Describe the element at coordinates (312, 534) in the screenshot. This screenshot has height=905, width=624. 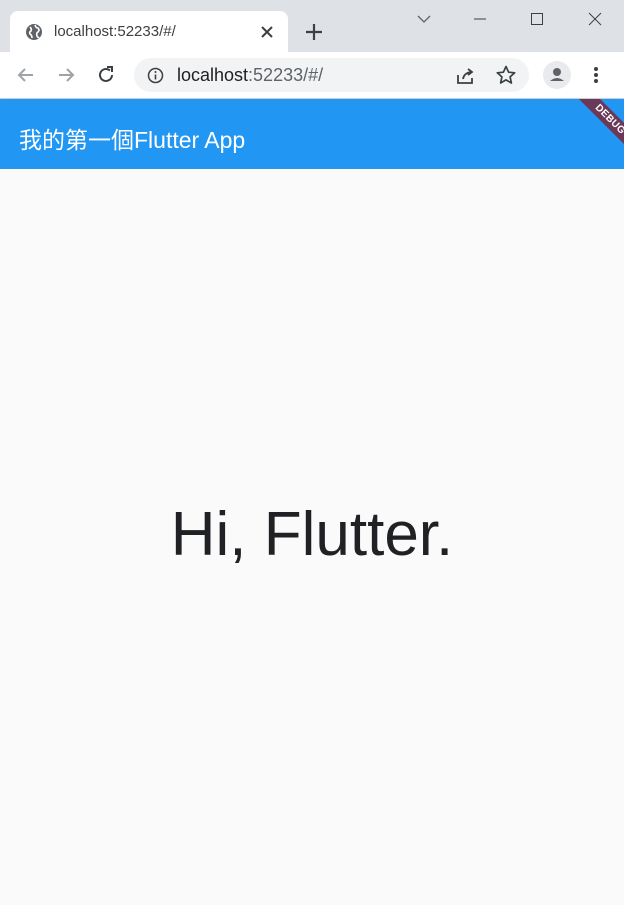
I see `greeting-text: Hi, Flutter.` at that location.